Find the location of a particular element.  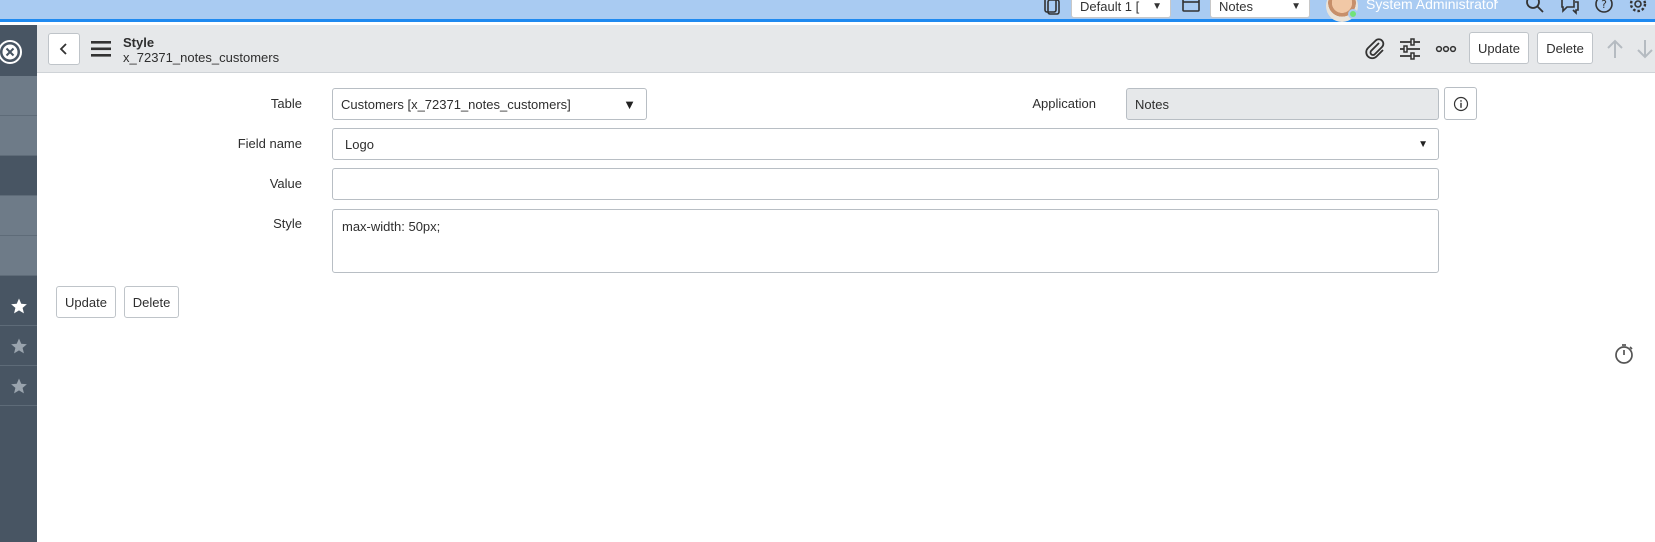

style-textarea: max-width: 50px; is located at coordinates (885, 241).